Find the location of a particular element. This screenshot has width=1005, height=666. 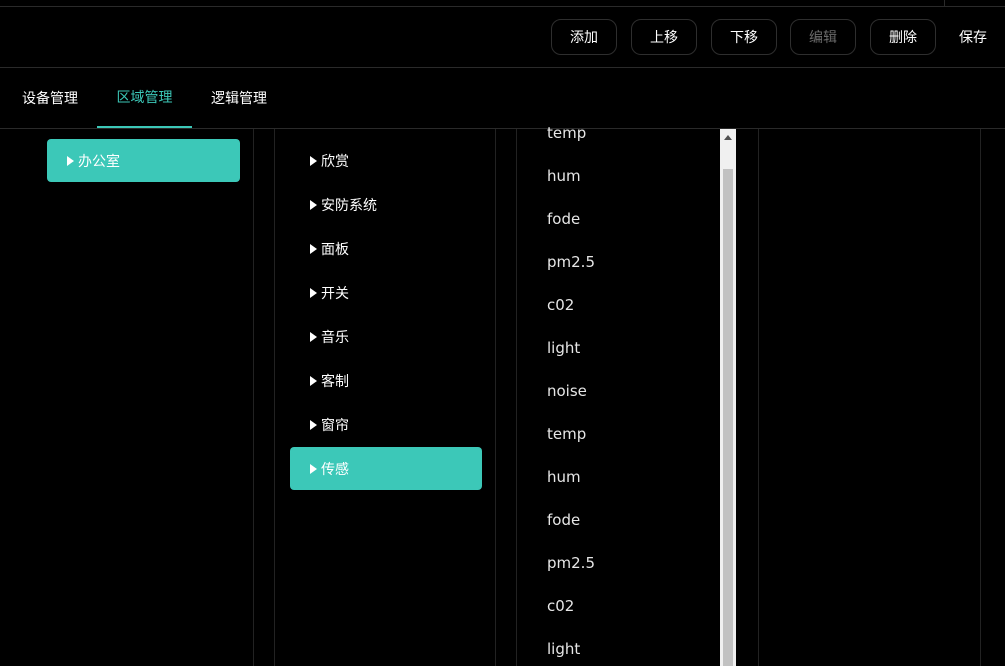

toolbar: 添加 上移 下移 编辑 删除 保存 is located at coordinates (502, 37).